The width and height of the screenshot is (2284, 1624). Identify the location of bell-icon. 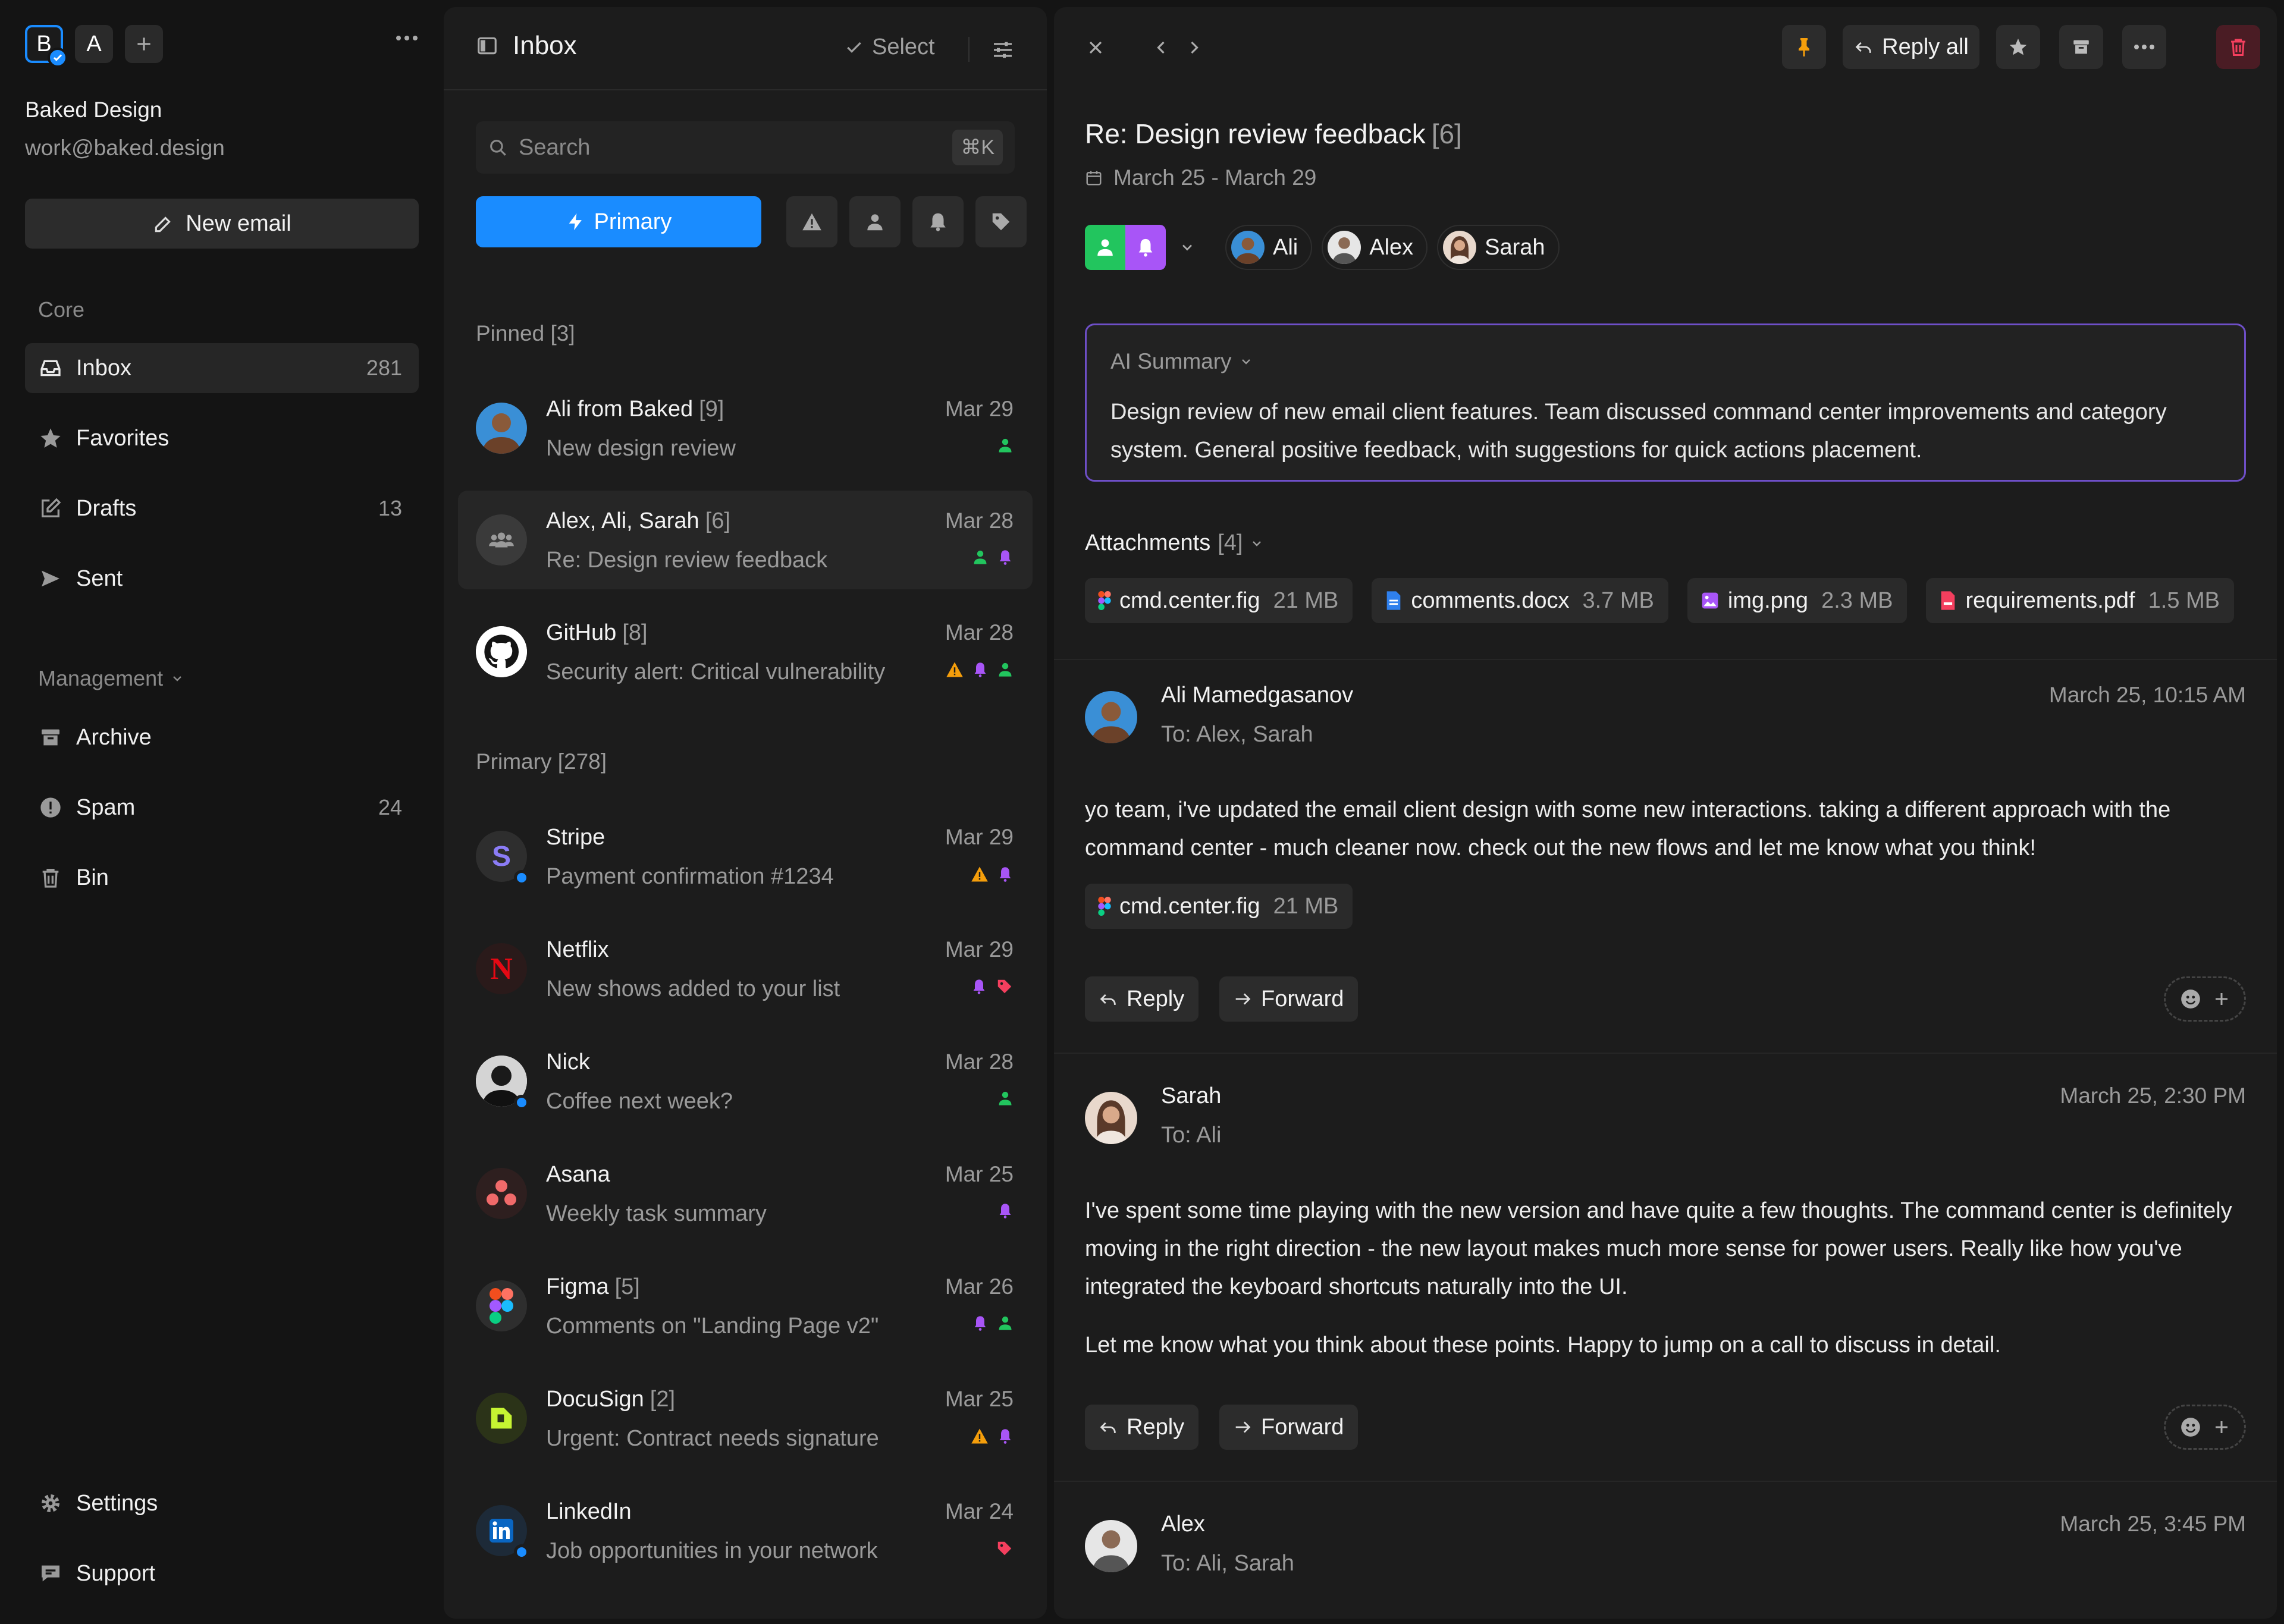
(938, 222).